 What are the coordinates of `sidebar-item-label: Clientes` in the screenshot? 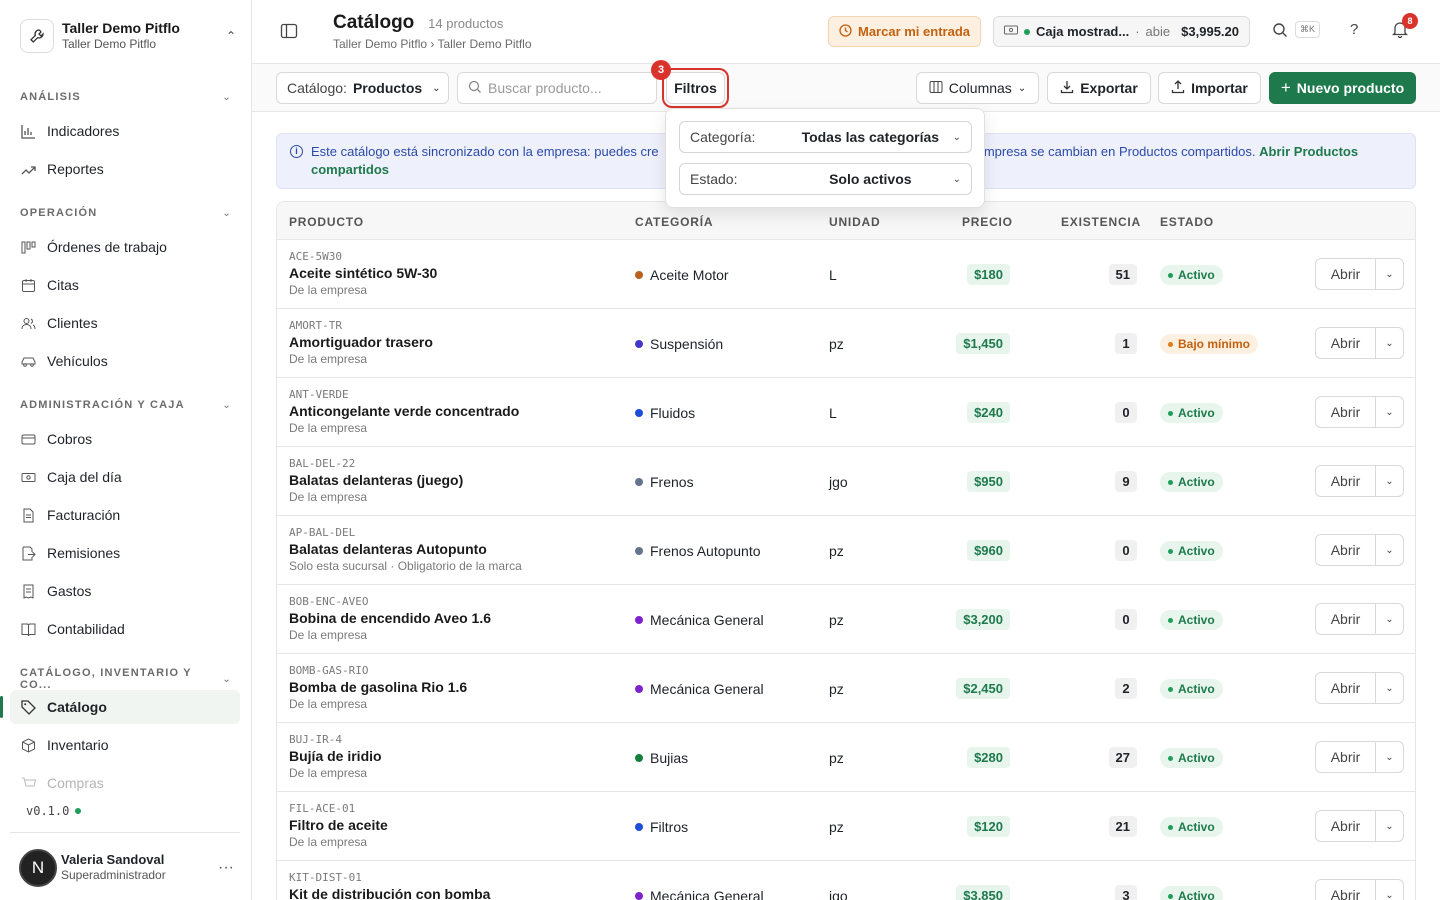 It's located at (72, 323).